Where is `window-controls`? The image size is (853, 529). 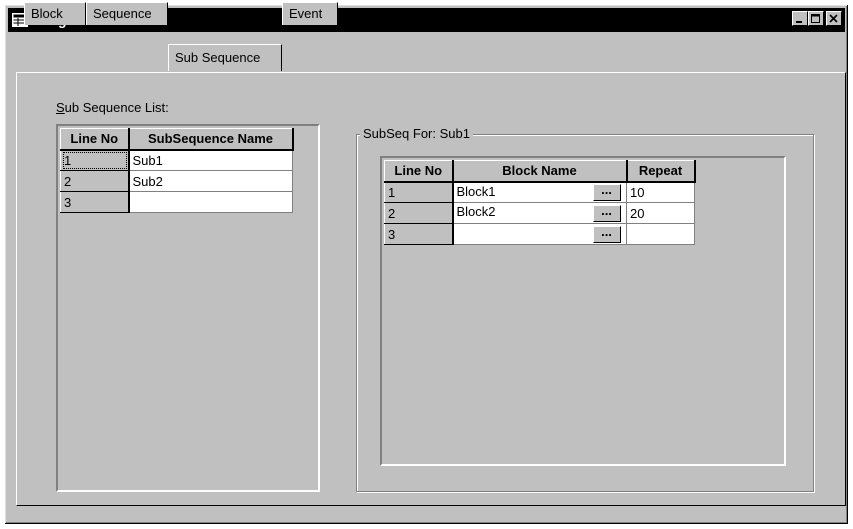
window-controls is located at coordinates (817, 18).